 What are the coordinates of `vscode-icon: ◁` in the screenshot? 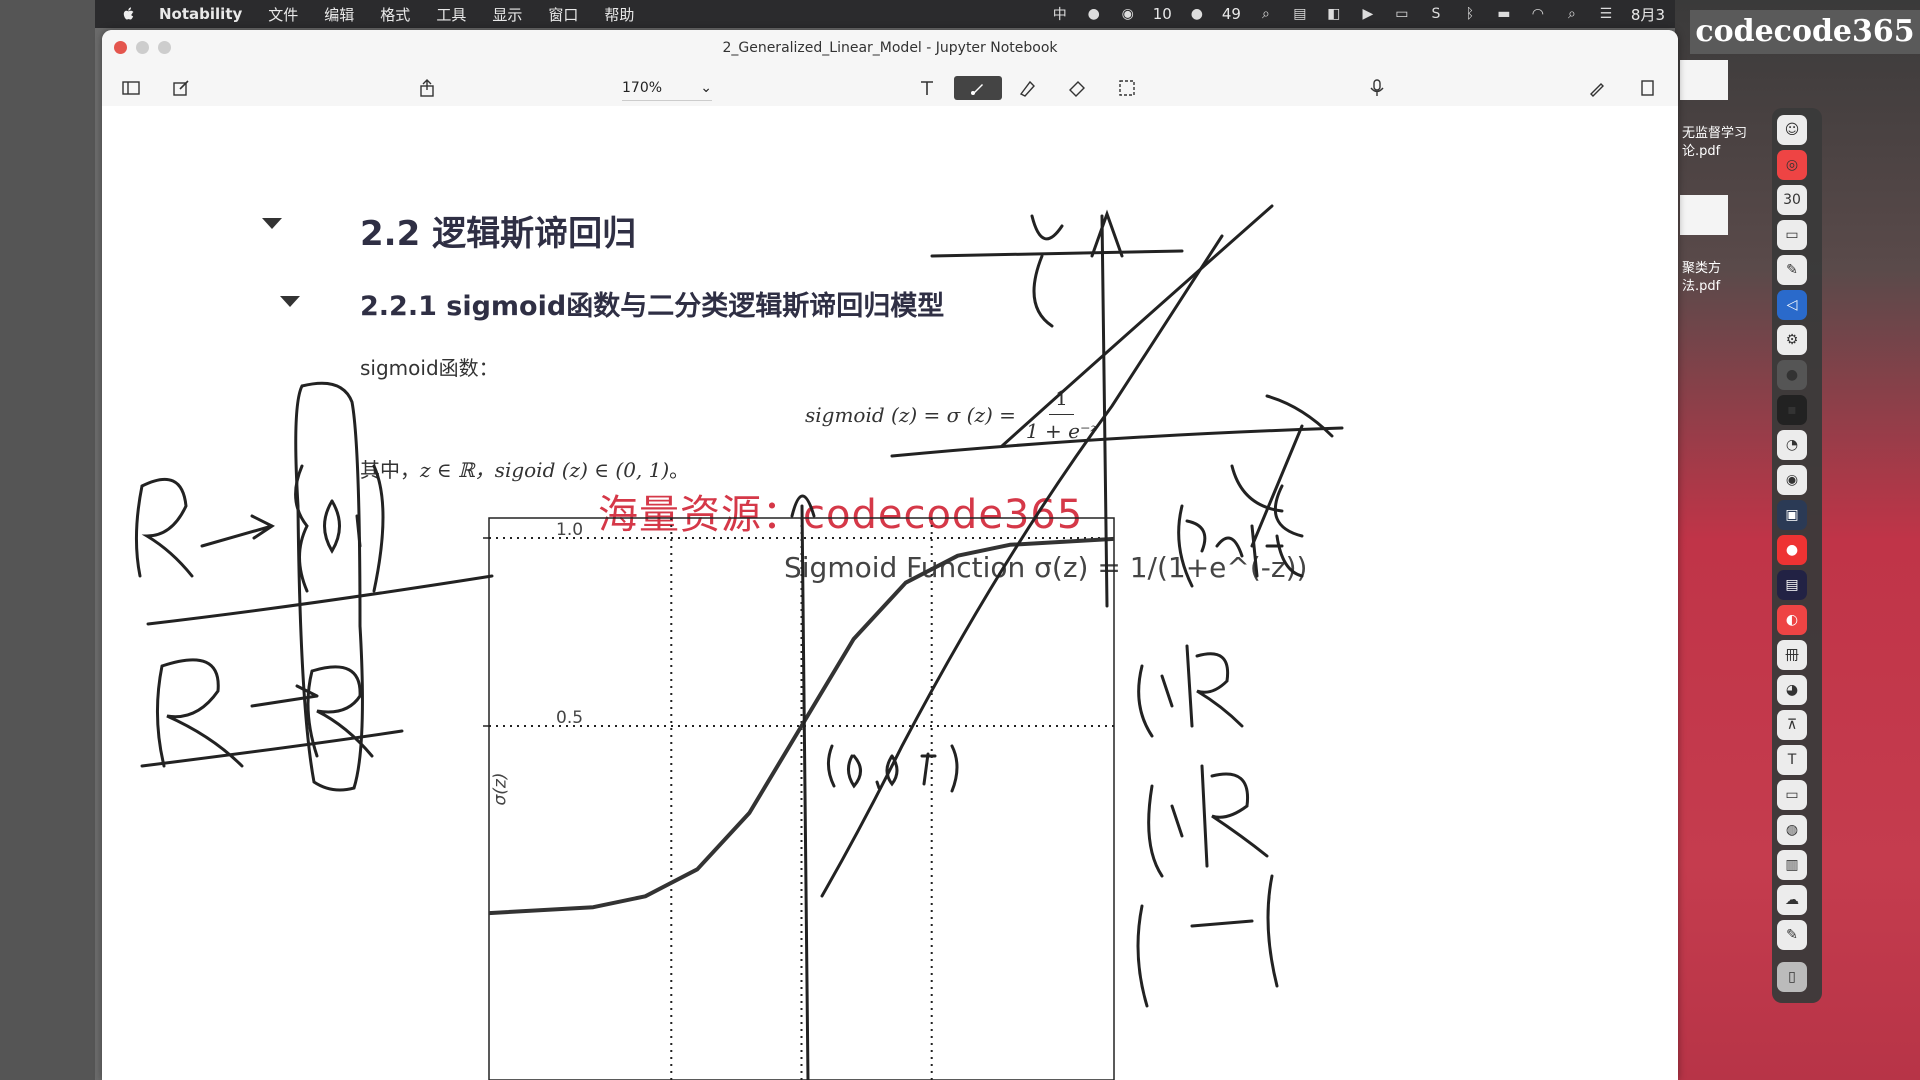 It's located at (1792, 305).